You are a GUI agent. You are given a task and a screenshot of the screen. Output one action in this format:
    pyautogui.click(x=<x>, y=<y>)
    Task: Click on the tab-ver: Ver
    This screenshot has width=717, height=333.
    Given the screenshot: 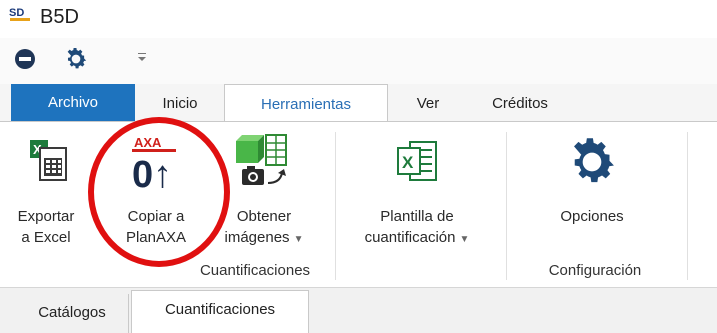 What is the action you would take?
    pyautogui.click(x=428, y=102)
    